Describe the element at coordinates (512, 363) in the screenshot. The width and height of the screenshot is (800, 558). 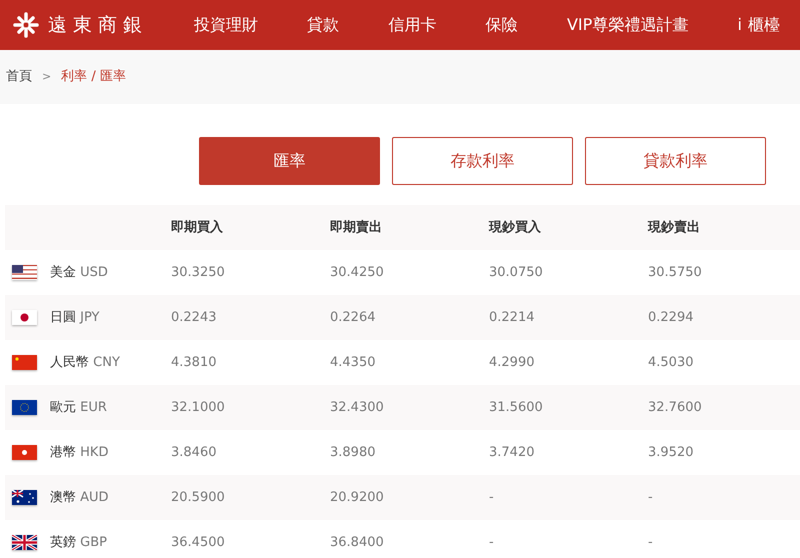
I see `table-cell-text: 4.2990` at that location.